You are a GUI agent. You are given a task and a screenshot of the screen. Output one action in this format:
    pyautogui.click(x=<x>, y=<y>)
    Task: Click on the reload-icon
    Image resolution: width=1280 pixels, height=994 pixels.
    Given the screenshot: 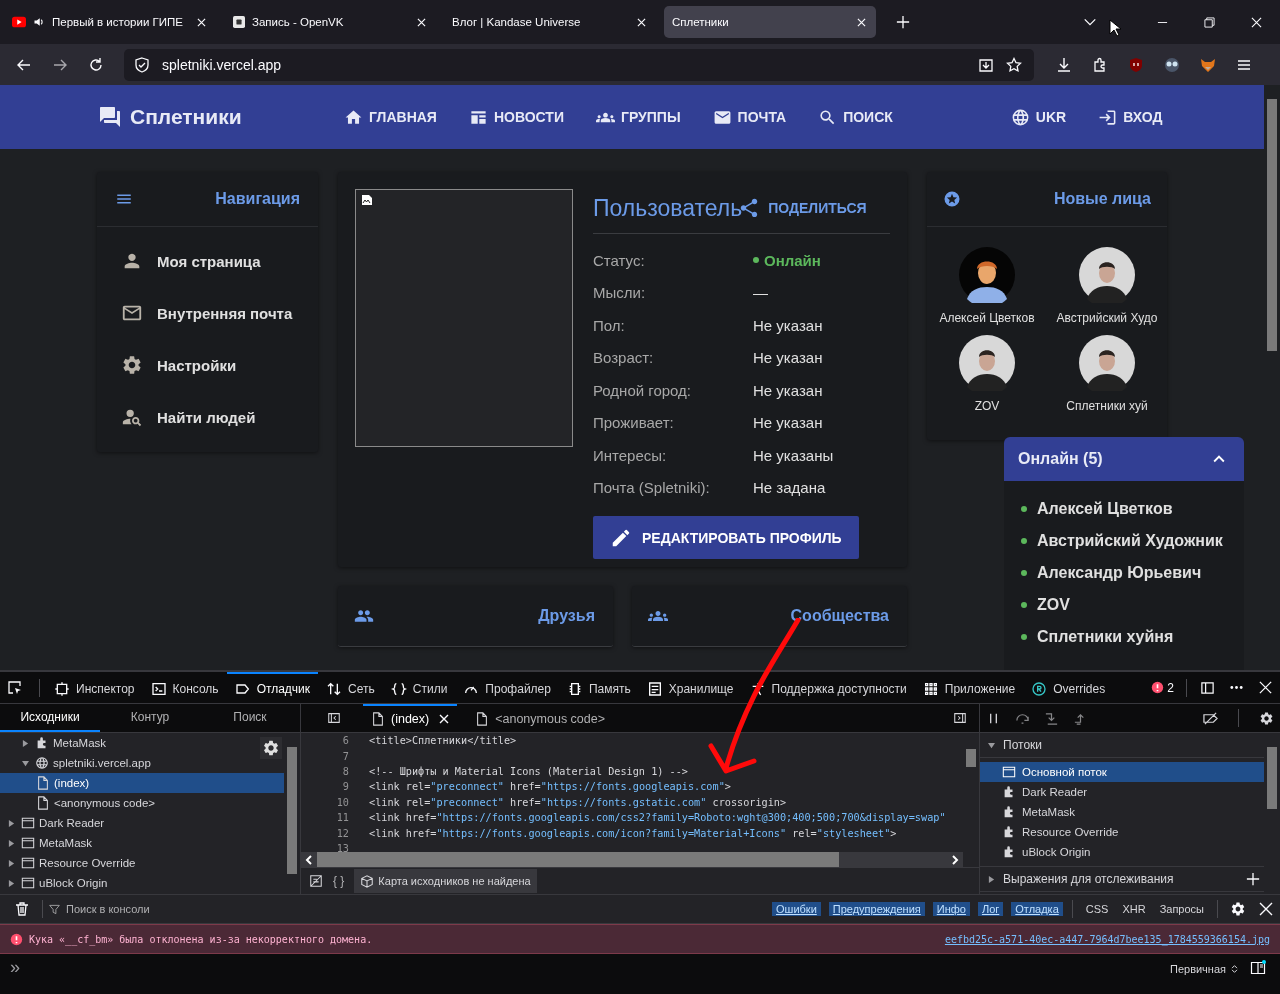 What is the action you would take?
    pyautogui.click(x=96, y=64)
    